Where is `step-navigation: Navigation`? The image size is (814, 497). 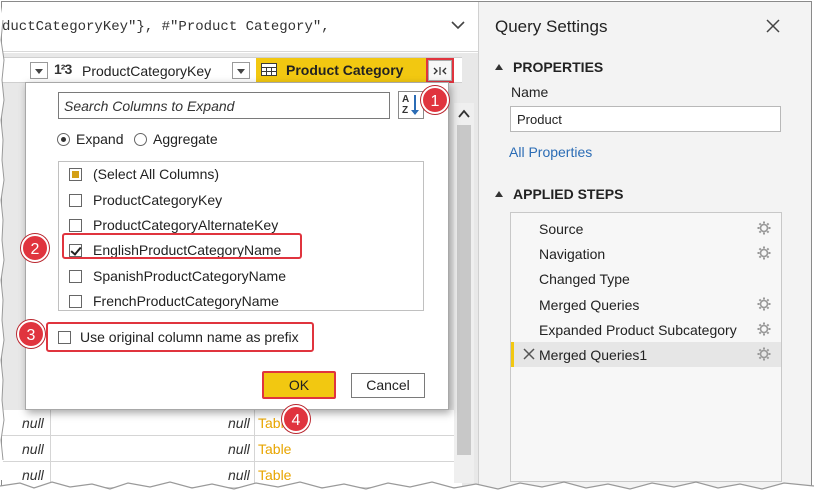
step-navigation: Navigation is located at coordinates (646, 253).